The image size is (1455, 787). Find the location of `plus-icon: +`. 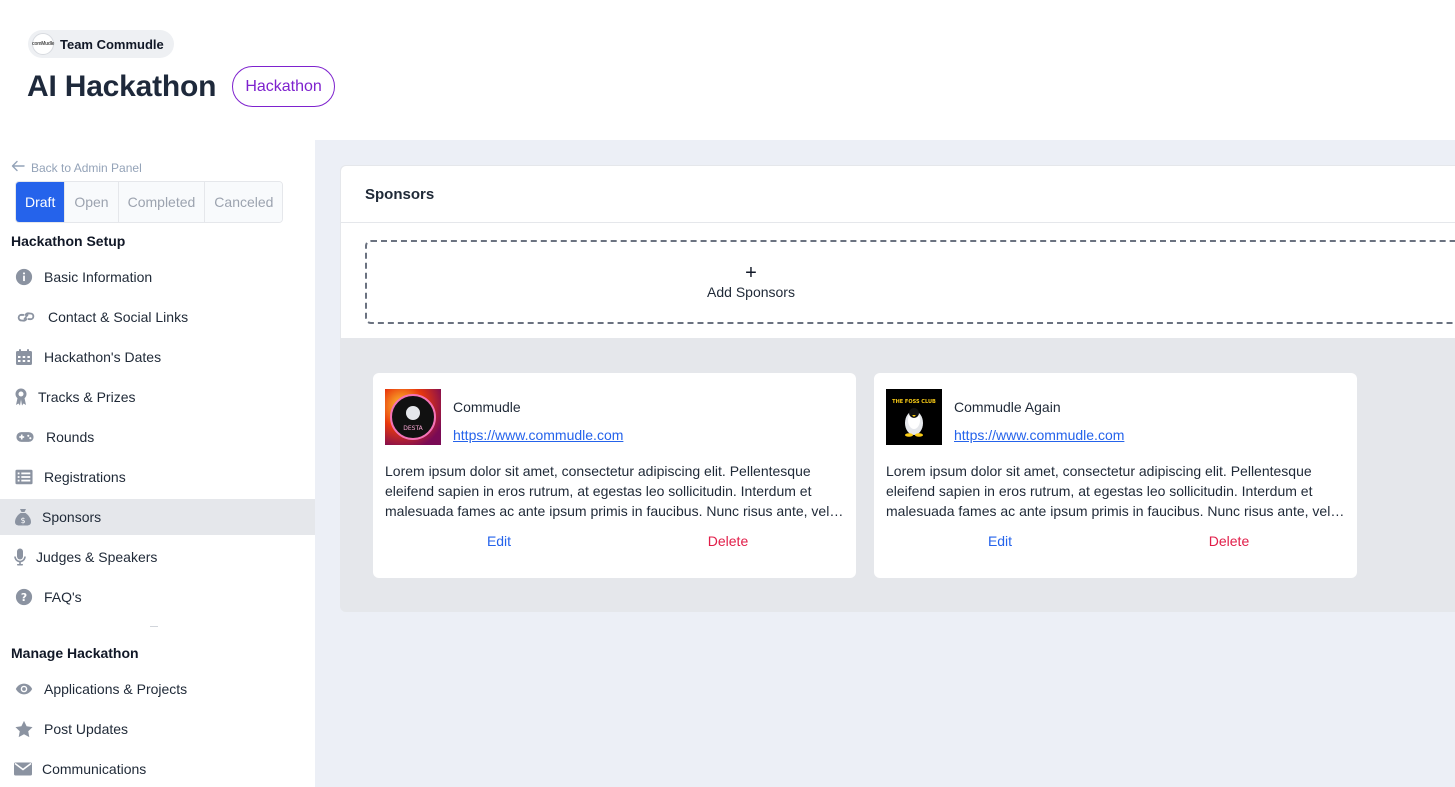

plus-icon: + is located at coordinates (751, 273).